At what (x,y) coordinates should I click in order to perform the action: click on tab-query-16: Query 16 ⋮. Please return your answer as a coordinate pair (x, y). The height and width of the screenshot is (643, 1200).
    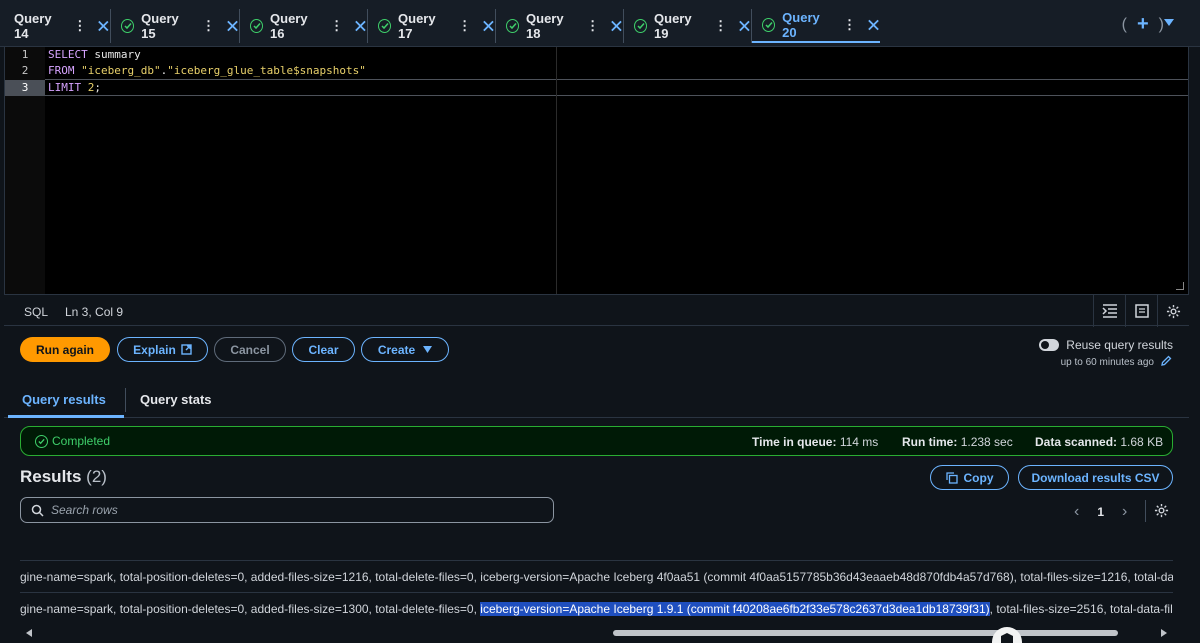
    Looking at the image, I should click on (304, 26).